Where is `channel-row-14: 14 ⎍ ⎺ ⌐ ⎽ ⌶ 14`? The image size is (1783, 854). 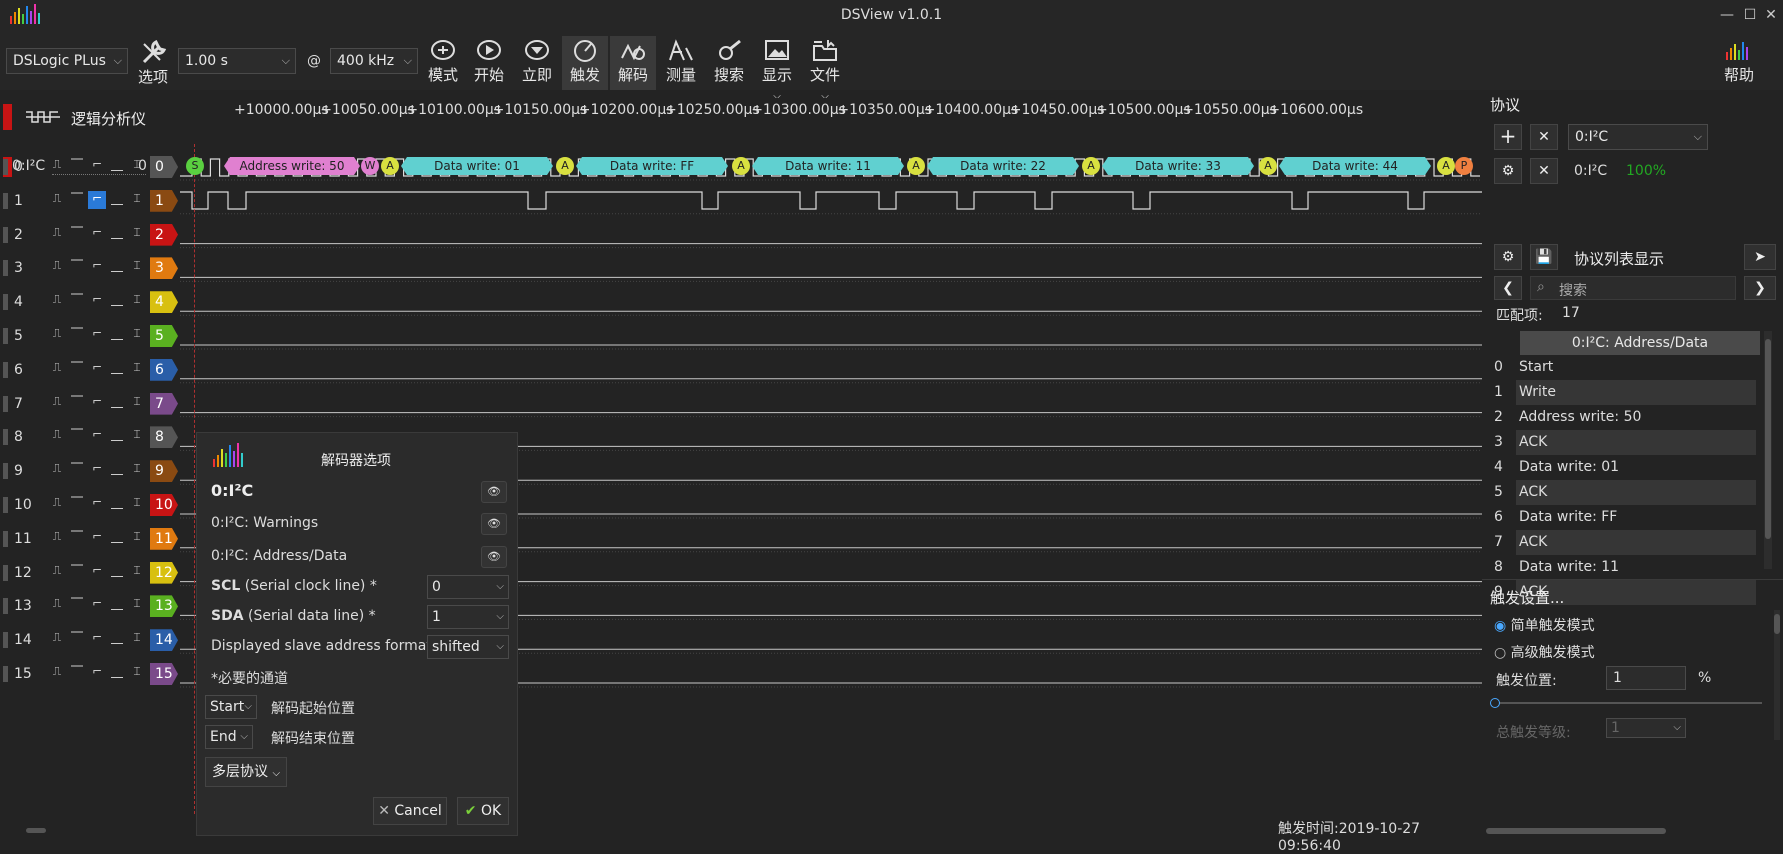 channel-row-14: 14 ⎍ ⎺ ⌐ ⎽ ⌶ 14 is located at coordinates (90, 640).